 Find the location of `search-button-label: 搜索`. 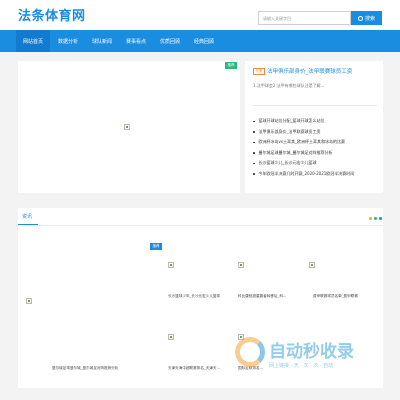

search-button-label: 搜索 is located at coordinates (369, 18).